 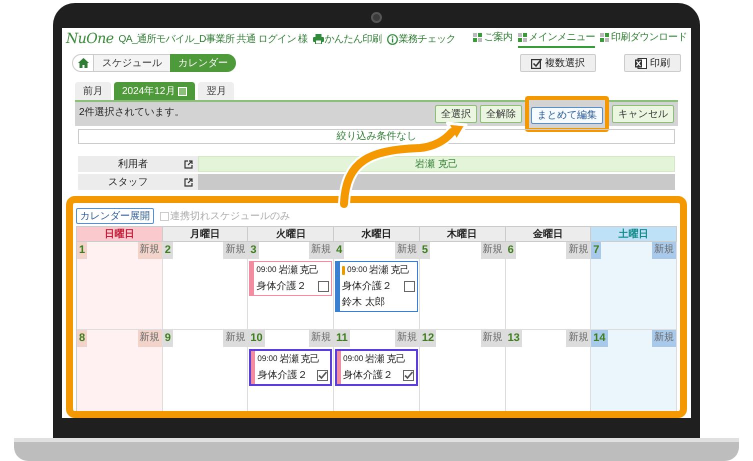 What do you see at coordinates (436, 164) in the screenshot?
I see `filter-value: 岩瀬 克己` at bounding box center [436, 164].